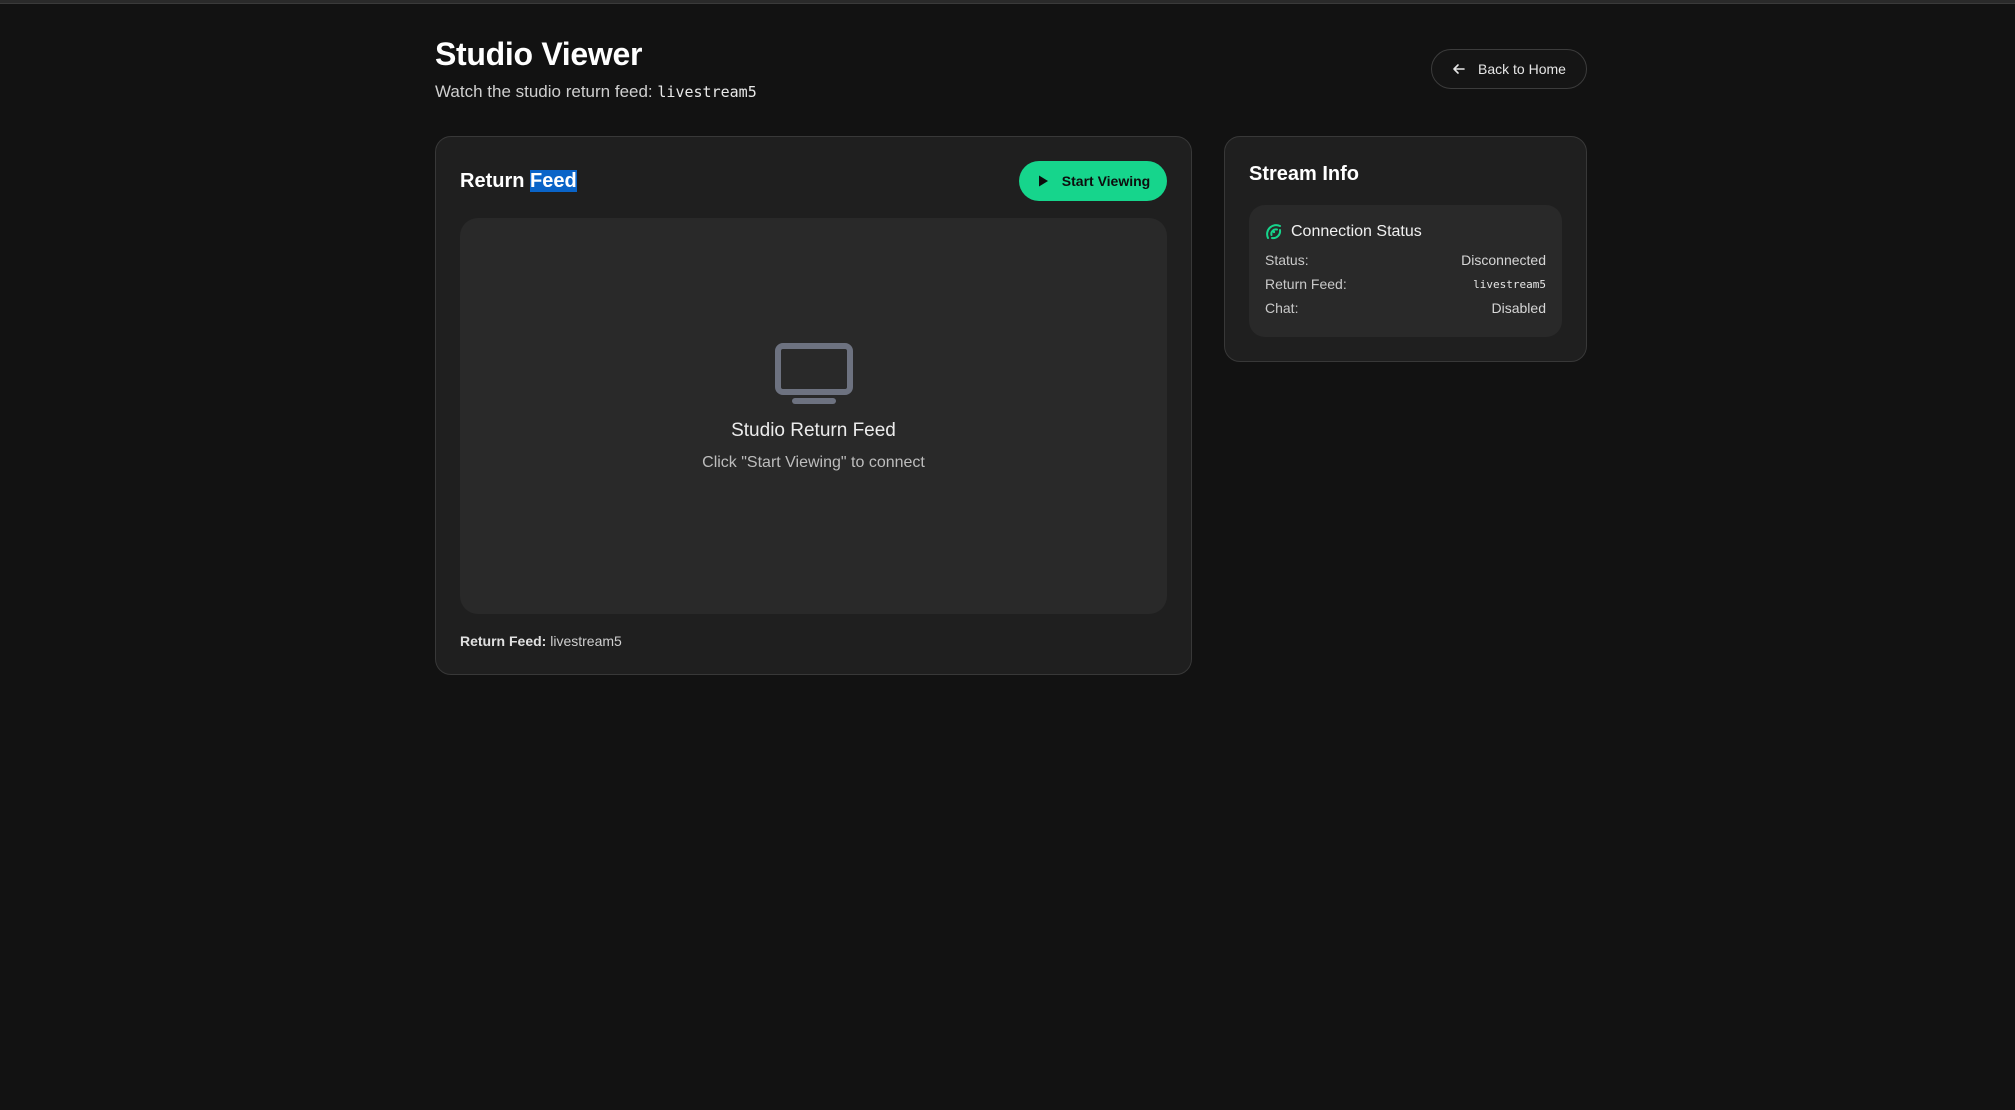 This screenshot has width=2015, height=1110. I want to click on stream-info-title: Stream Info, so click(1304, 174).